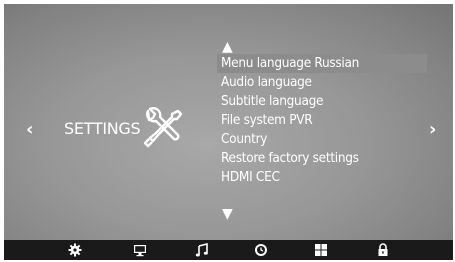 The width and height of the screenshot is (455, 262). I want to click on grid-icon, so click(321, 250).